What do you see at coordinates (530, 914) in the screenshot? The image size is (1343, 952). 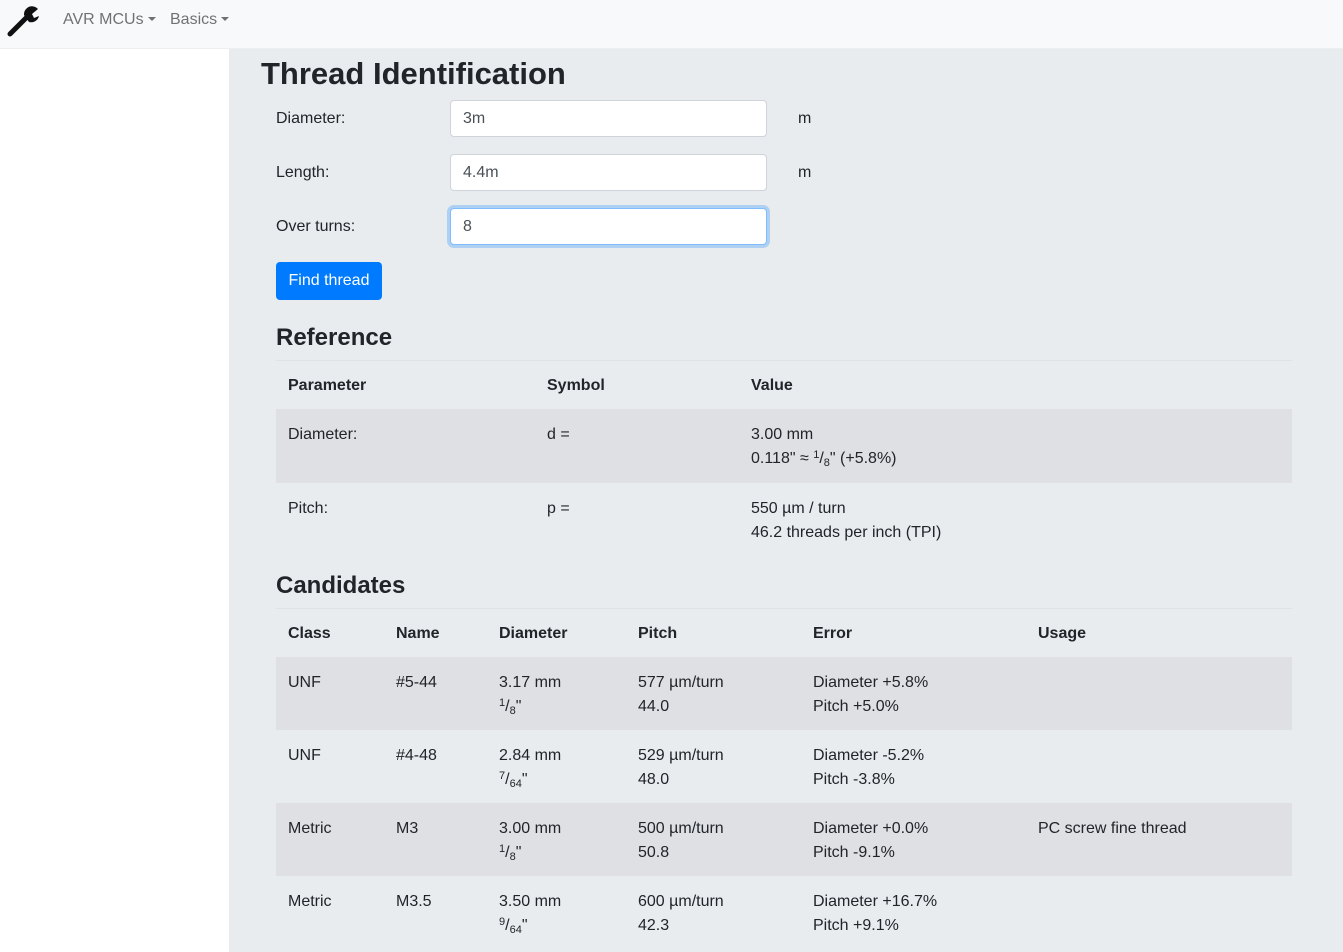 I see `diameter-cell: 3.50 mm 9/64"` at bounding box center [530, 914].